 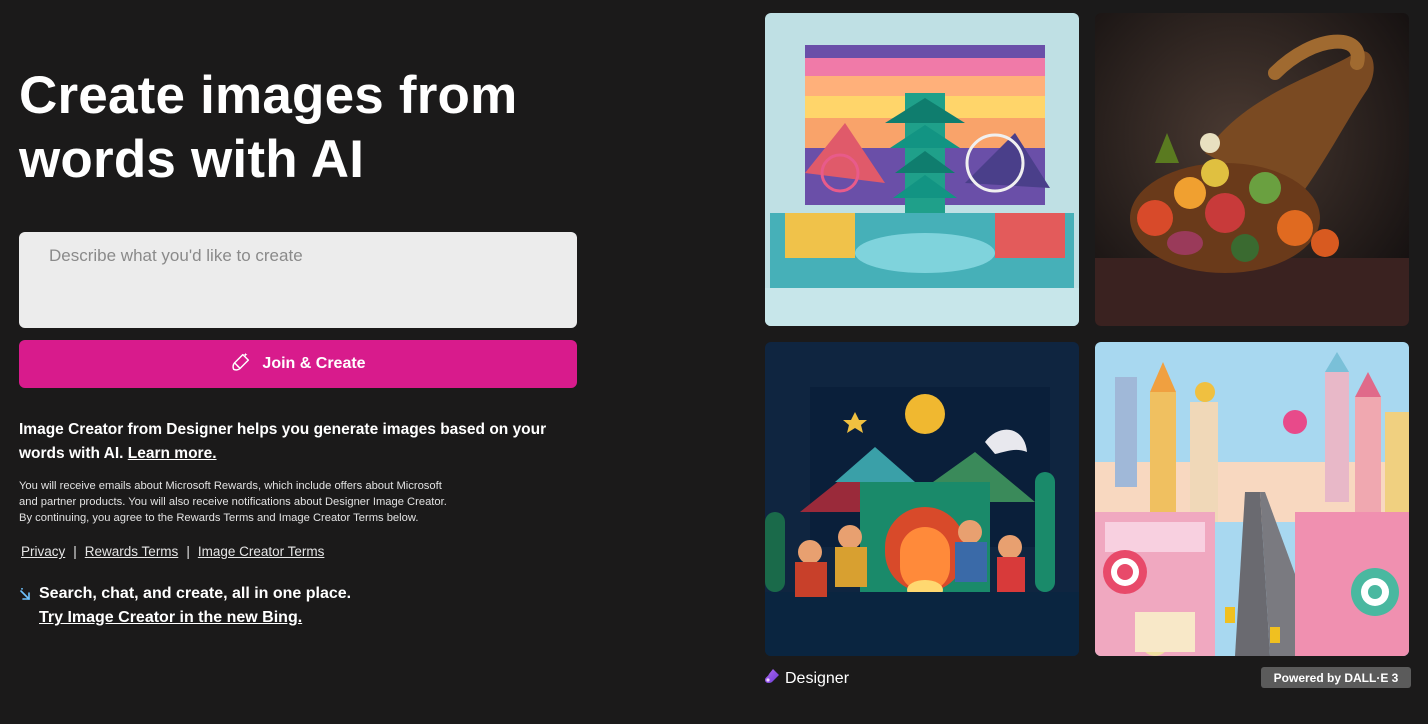 I want to click on prompt-input, so click(x=298, y=280).